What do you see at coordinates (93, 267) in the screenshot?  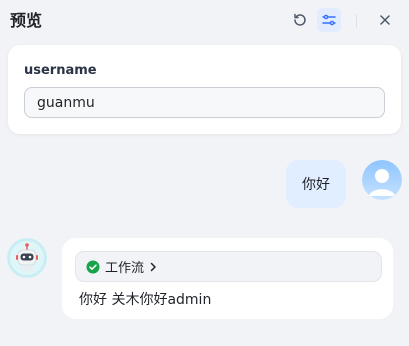 I see `check-circle-icon` at bounding box center [93, 267].